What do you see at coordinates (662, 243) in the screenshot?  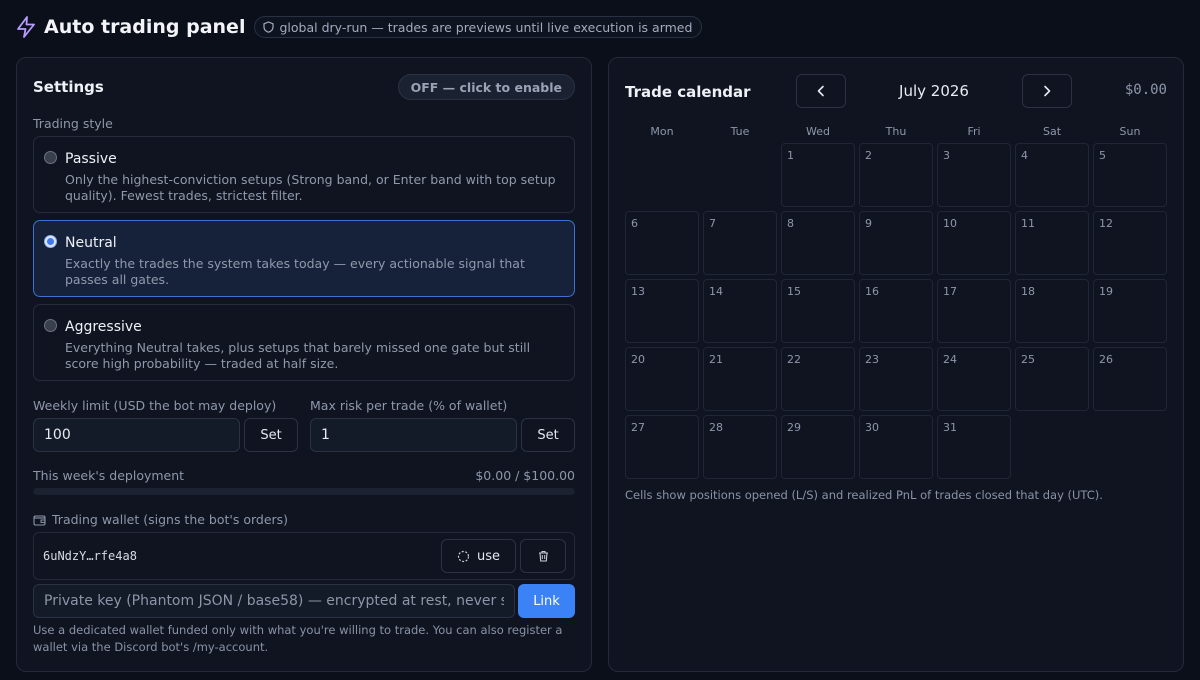 I see `calendar-day-cell: 6` at bounding box center [662, 243].